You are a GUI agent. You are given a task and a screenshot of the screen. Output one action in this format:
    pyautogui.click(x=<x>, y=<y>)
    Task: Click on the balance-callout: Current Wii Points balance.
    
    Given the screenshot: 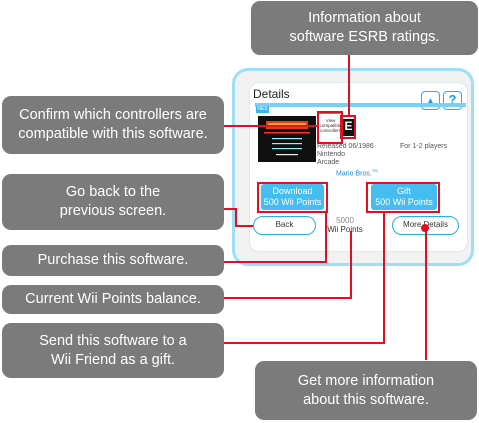 What is the action you would take?
    pyautogui.click(x=113, y=299)
    